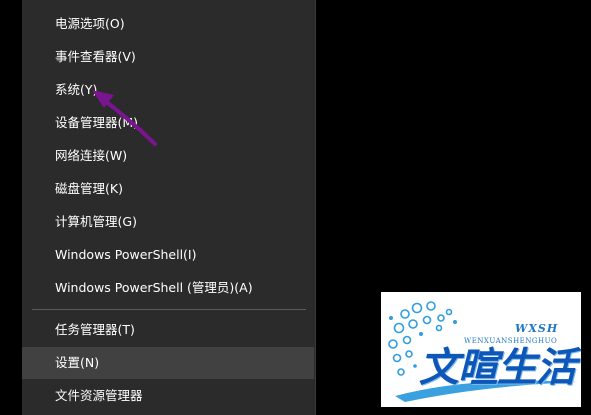 This screenshot has width=591, height=415. What do you see at coordinates (497, 368) in the screenshot?
I see `watermark-name: 文暄生活` at bounding box center [497, 368].